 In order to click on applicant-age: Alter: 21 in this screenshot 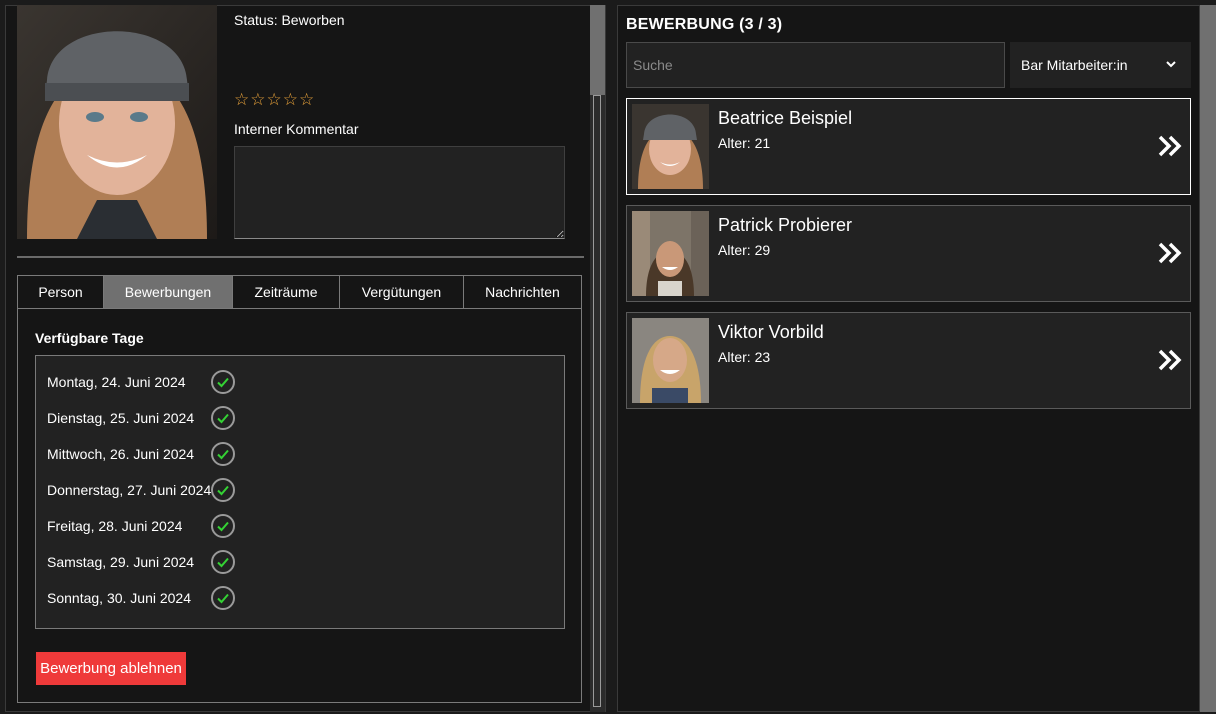, I will do `click(744, 143)`.